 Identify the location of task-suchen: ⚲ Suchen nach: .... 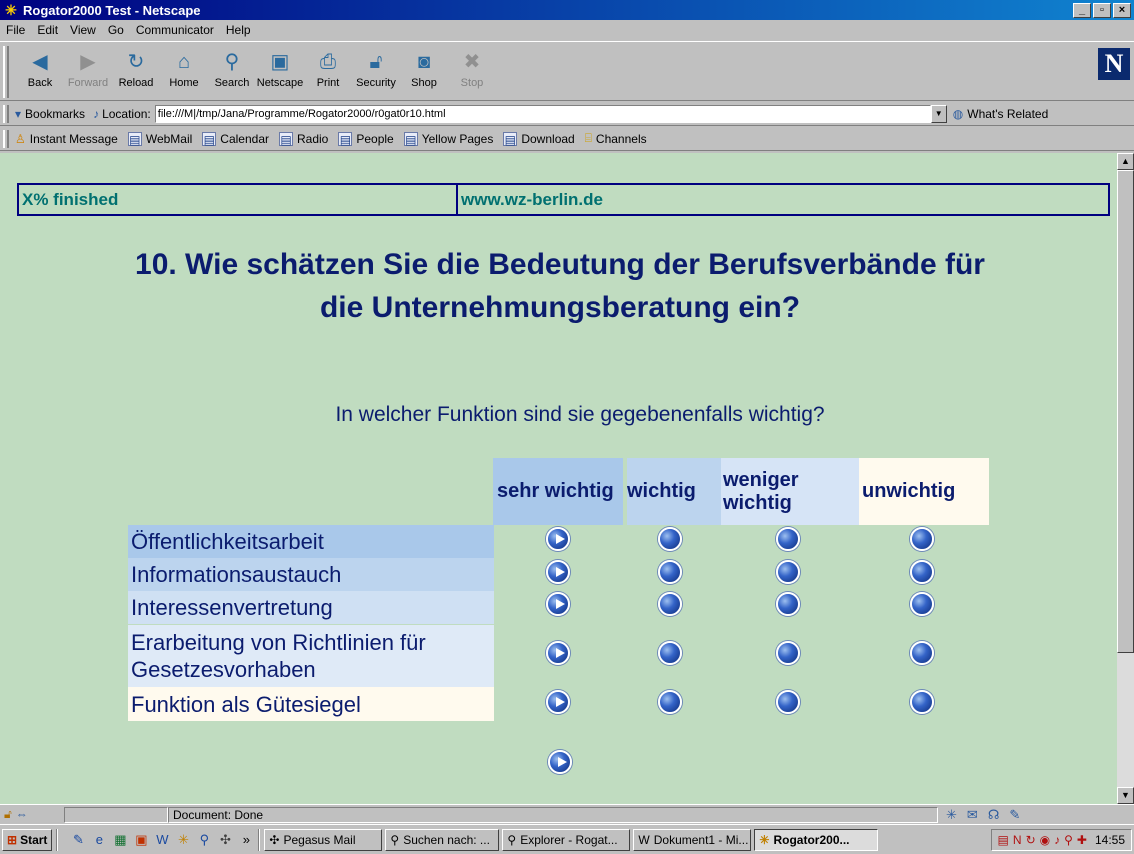
(442, 839).